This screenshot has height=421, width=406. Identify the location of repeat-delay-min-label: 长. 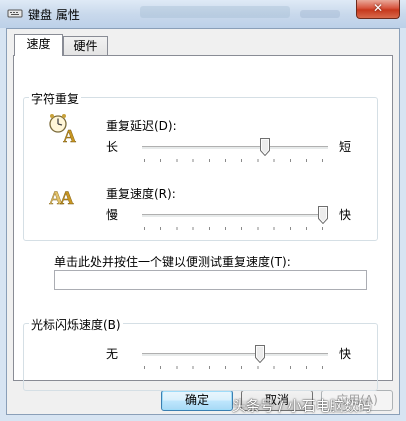
(112, 147).